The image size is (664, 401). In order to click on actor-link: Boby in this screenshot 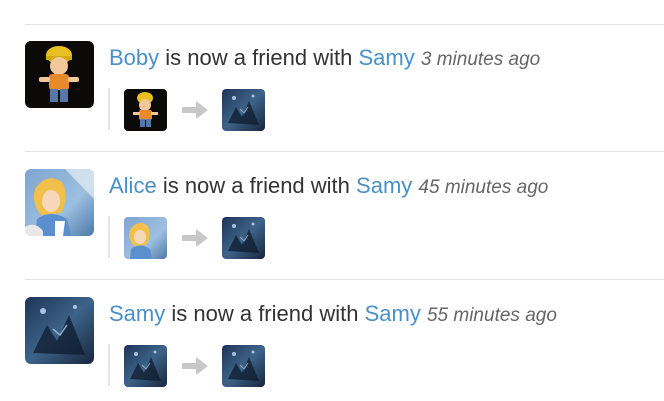, I will do `click(134, 57)`.